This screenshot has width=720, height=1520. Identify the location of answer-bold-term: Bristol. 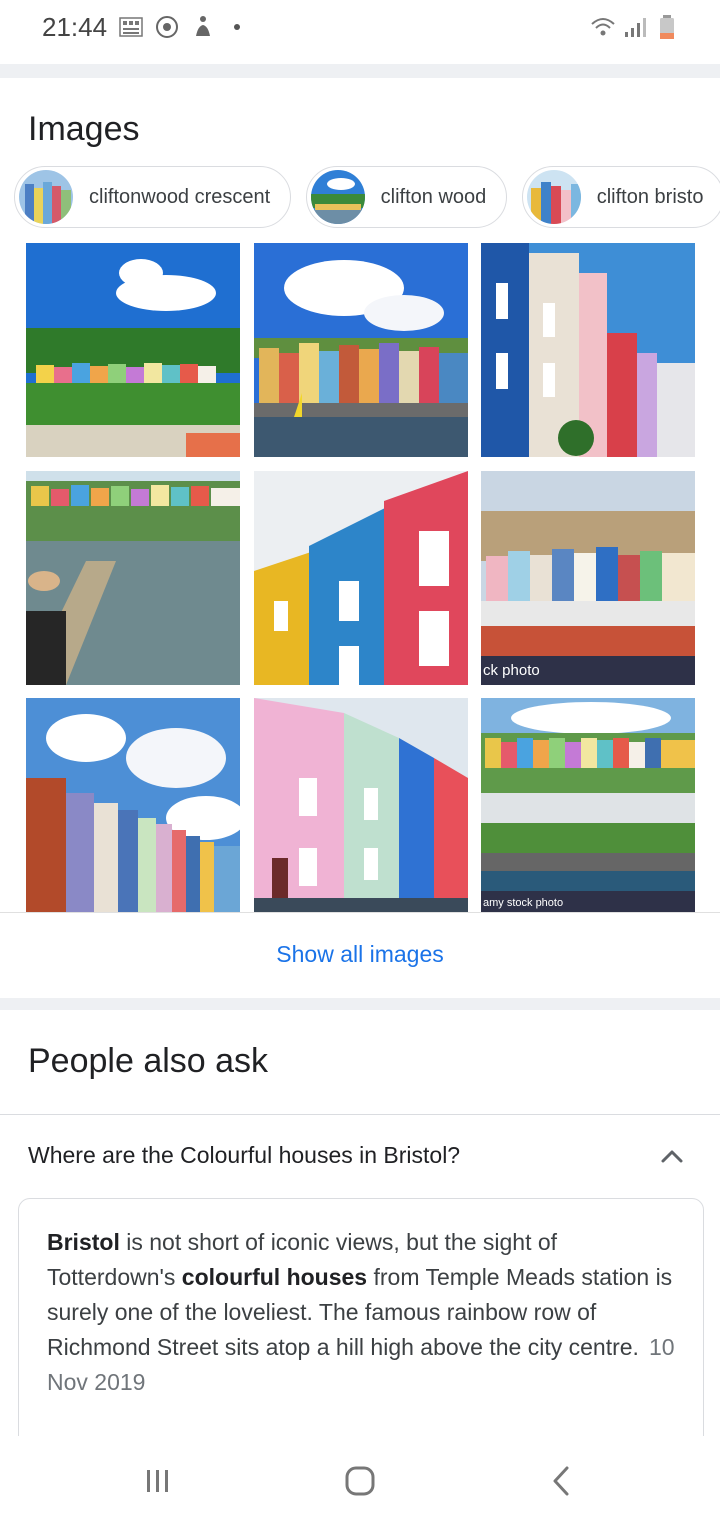
(83, 1242).